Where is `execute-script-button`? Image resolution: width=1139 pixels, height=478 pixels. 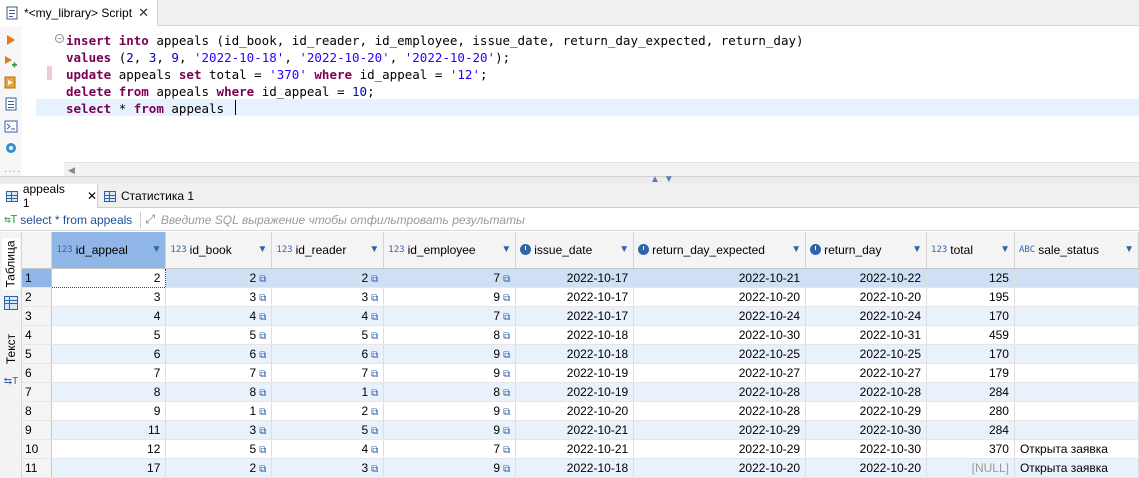
execute-script-button is located at coordinates (11, 82).